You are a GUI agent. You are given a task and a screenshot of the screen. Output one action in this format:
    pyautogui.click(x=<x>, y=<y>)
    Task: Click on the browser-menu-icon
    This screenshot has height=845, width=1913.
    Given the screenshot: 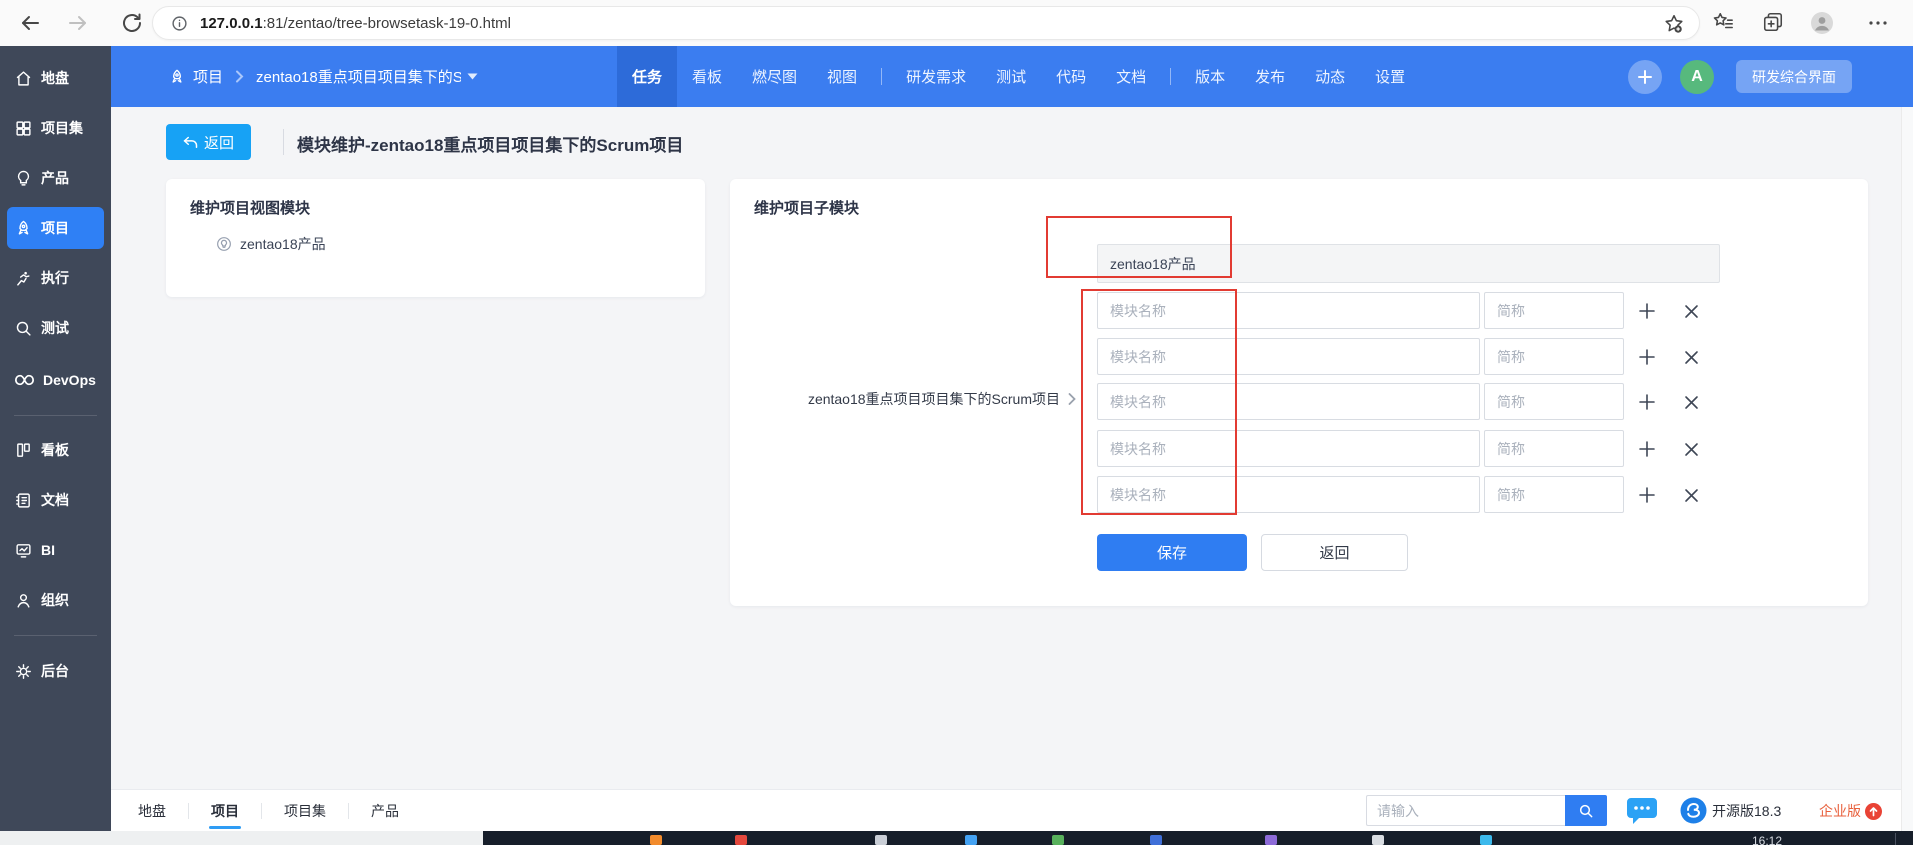 What is the action you would take?
    pyautogui.click(x=1878, y=23)
    